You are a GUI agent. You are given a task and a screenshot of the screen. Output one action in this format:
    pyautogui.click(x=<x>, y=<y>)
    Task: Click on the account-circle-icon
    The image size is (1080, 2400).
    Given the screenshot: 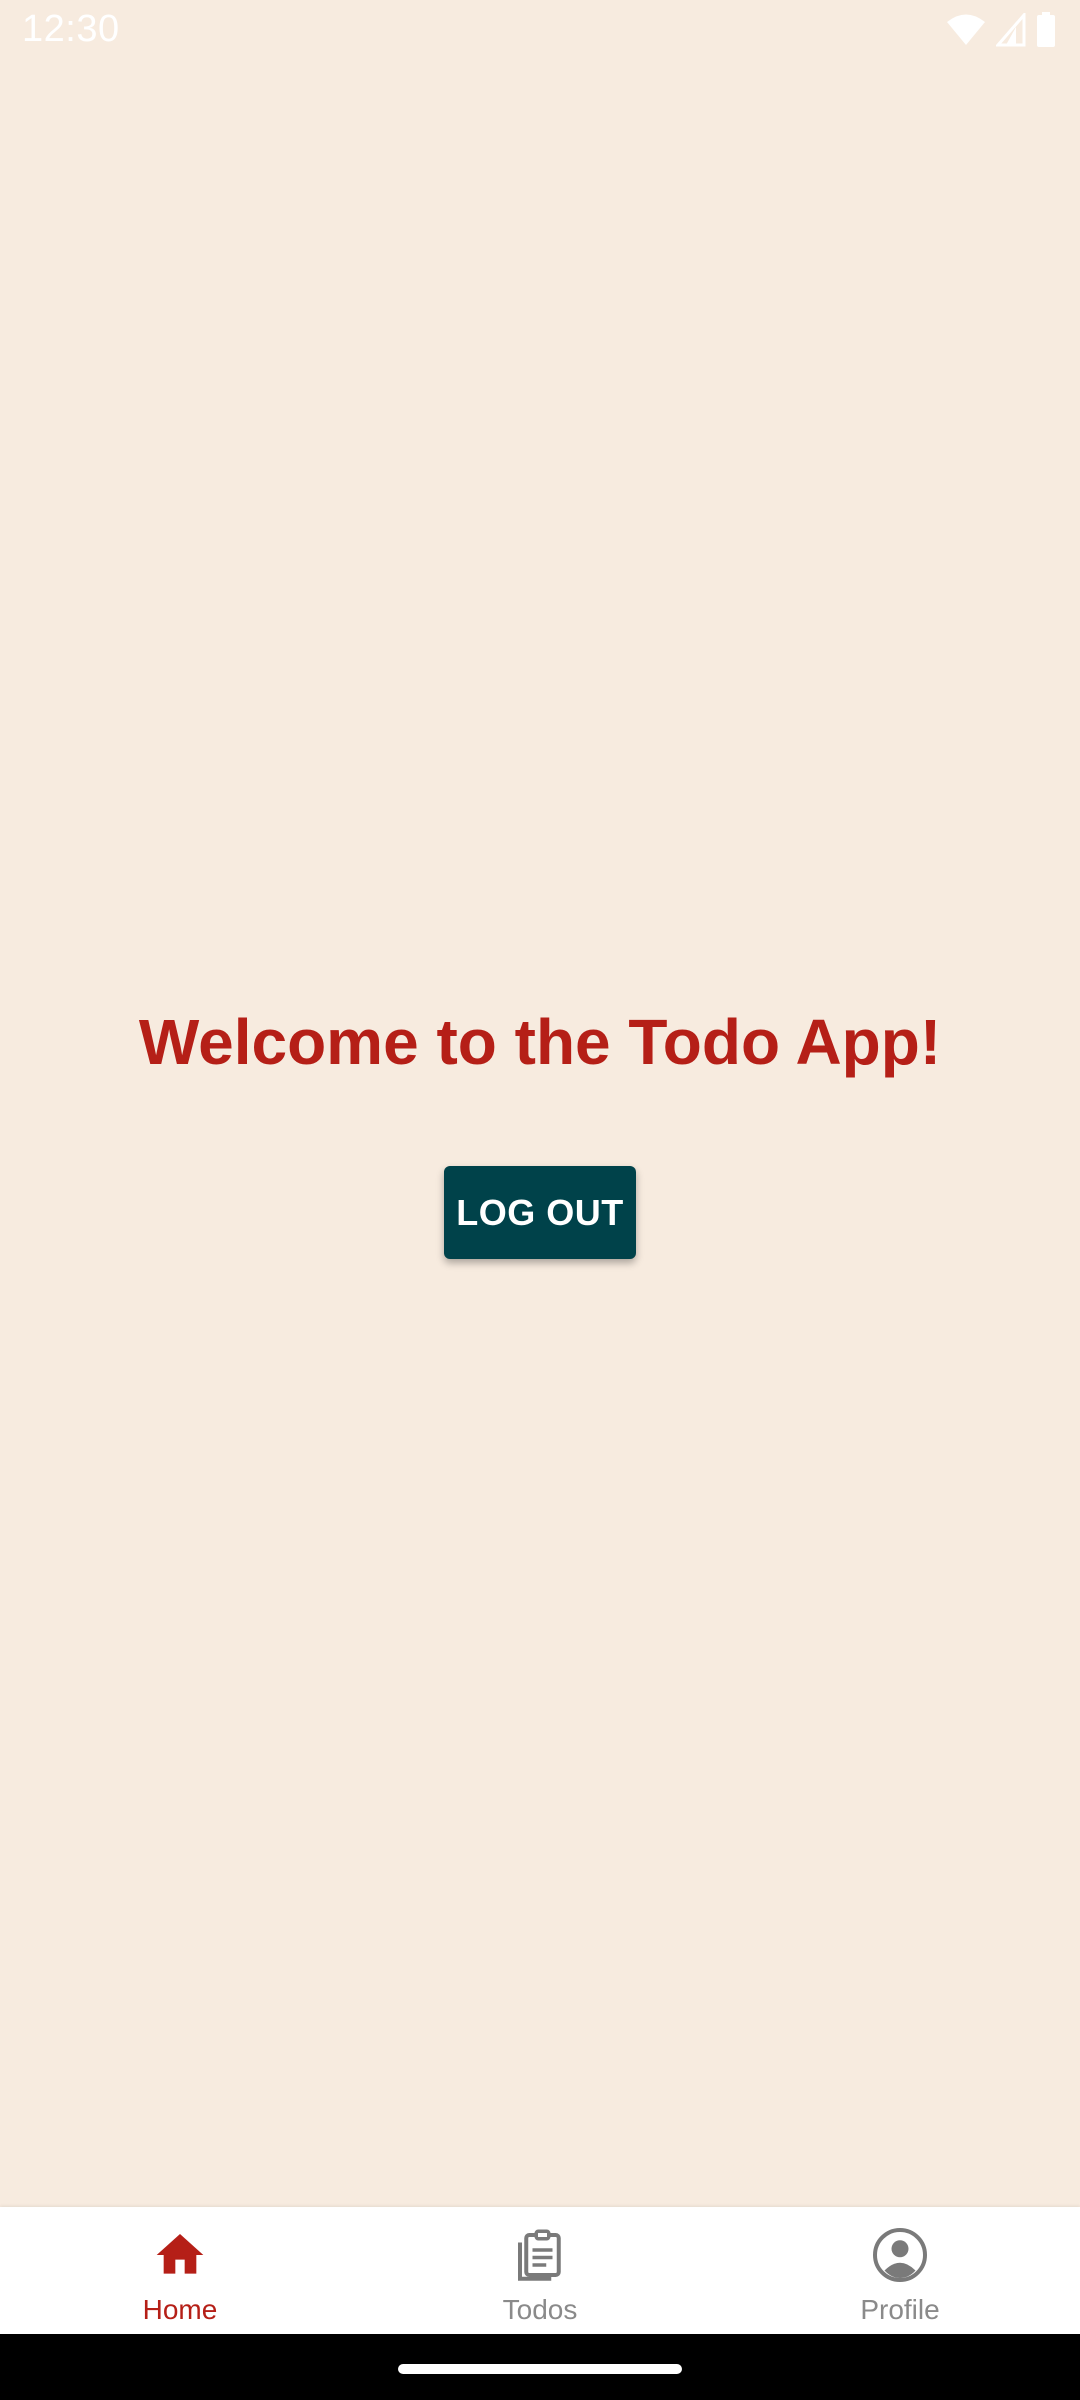 What is the action you would take?
    pyautogui.click(x=900, y=2255)
    